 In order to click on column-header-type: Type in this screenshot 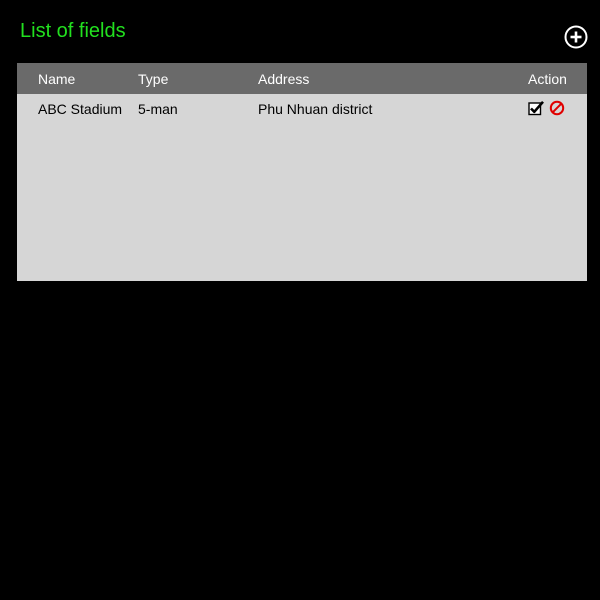, I will do `click(153, 79)`.